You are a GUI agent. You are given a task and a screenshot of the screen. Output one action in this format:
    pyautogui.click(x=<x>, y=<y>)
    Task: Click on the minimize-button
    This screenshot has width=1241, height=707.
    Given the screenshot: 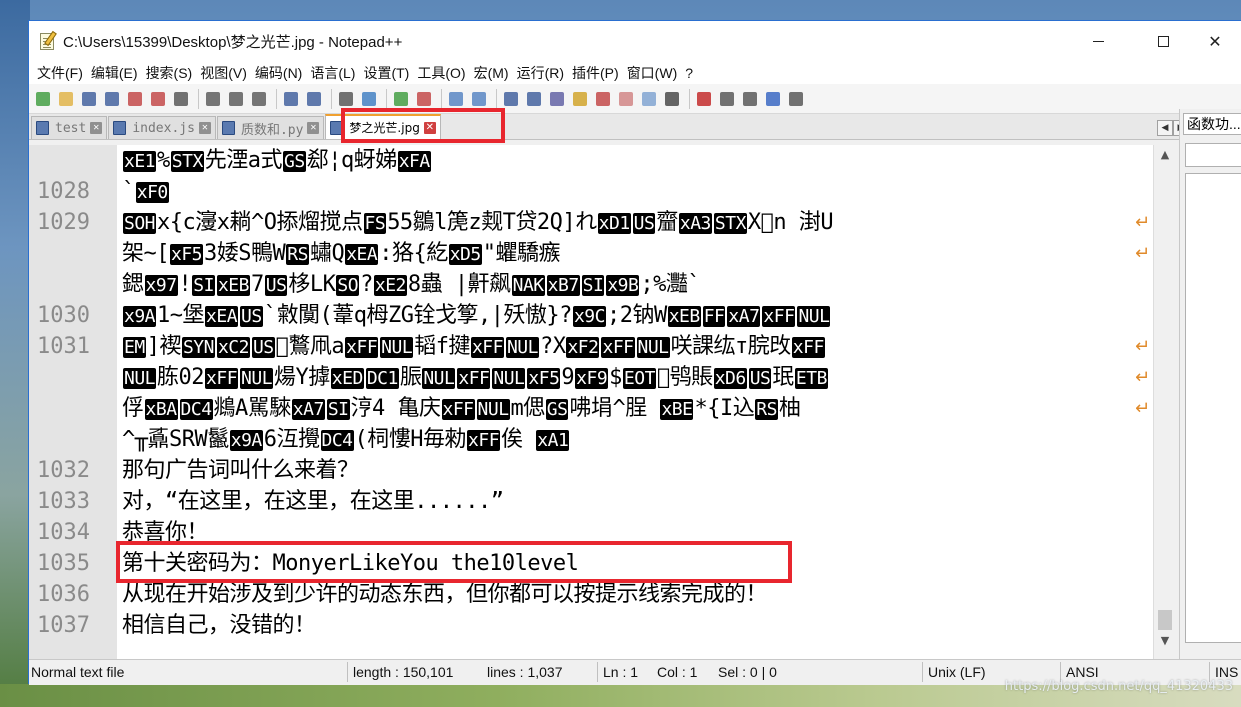 What is the action you would take?
    pyautogui.click(x=1111, y=41)
    